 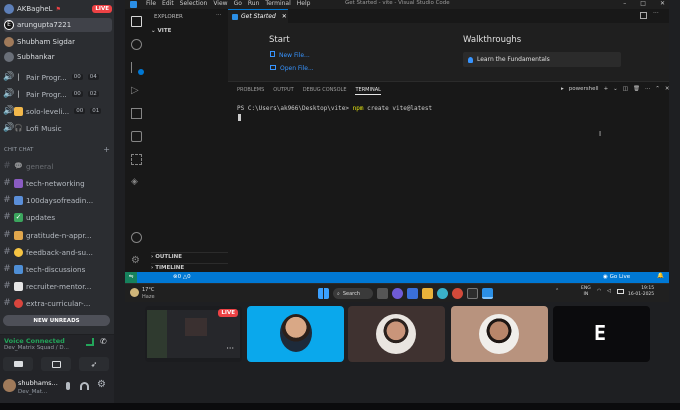 I want to click on activity-button: ➶, so click(x=94, y=364).